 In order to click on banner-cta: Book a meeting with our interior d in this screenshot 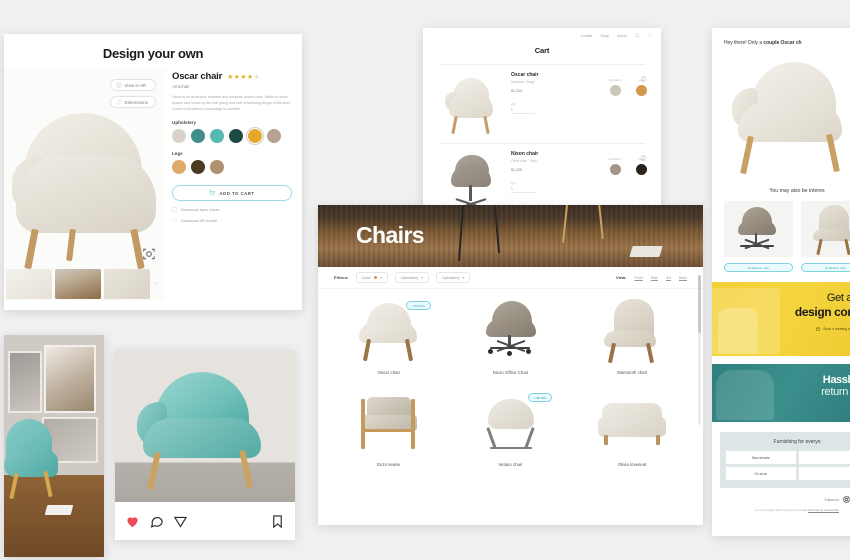, I will do `click(822, 329)`.